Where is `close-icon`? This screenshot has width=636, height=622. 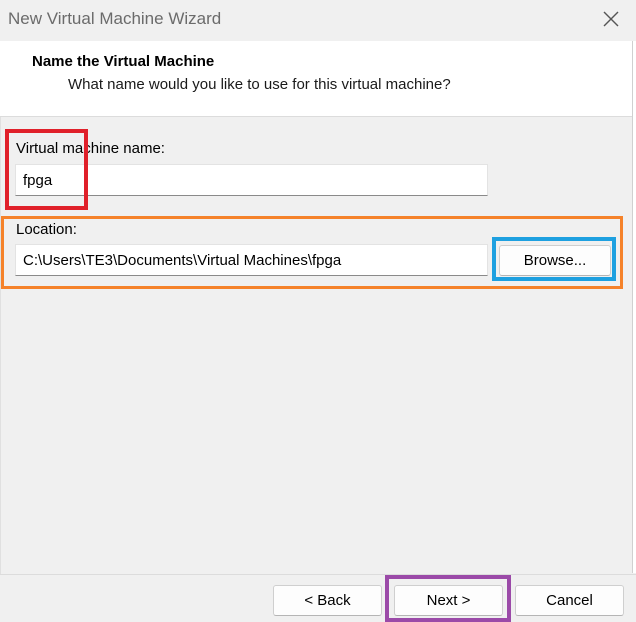 close-icon is located at coordinates (611, 19).